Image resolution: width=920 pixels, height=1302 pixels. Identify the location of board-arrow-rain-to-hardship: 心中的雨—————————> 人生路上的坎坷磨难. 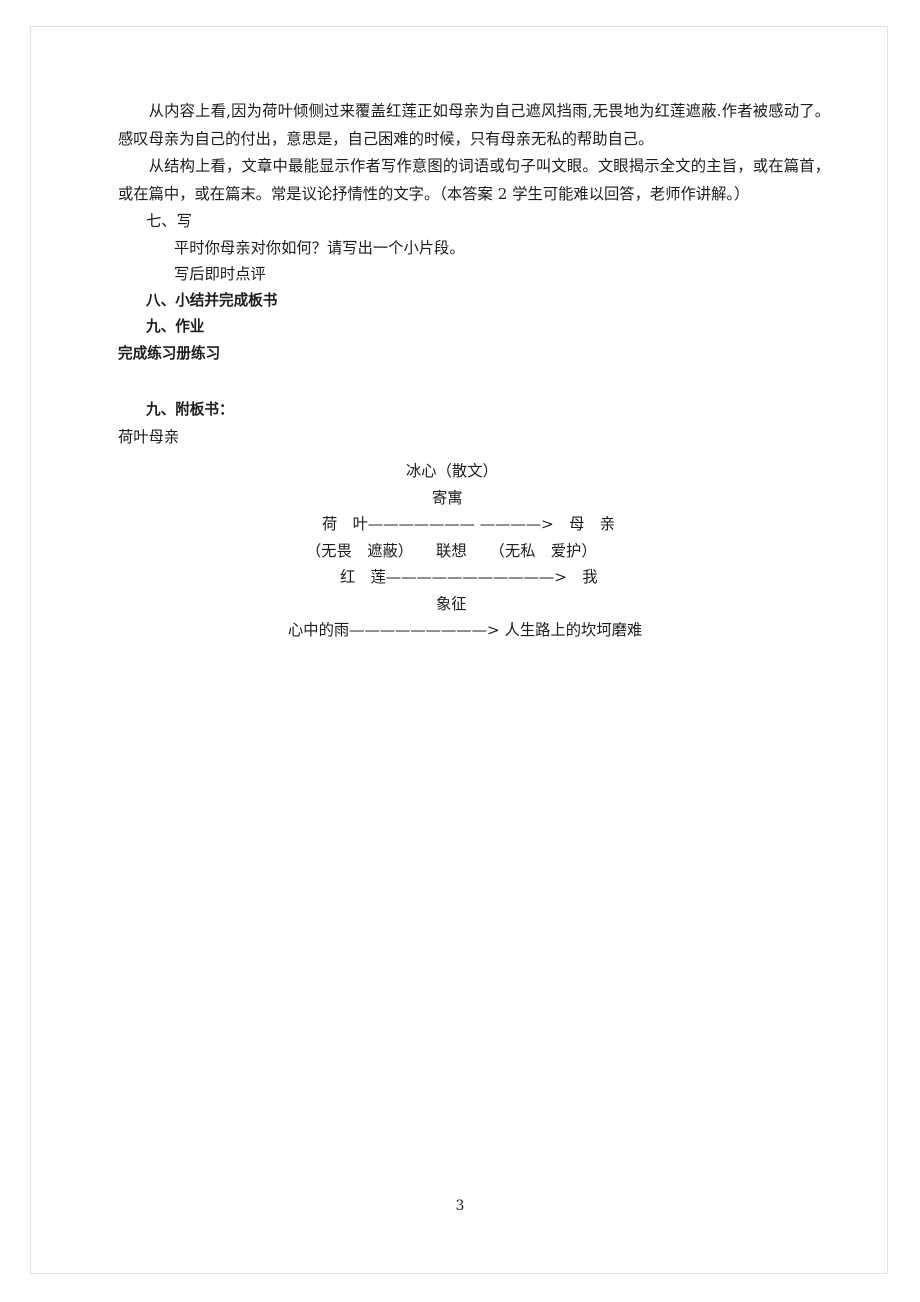
(465, 630).